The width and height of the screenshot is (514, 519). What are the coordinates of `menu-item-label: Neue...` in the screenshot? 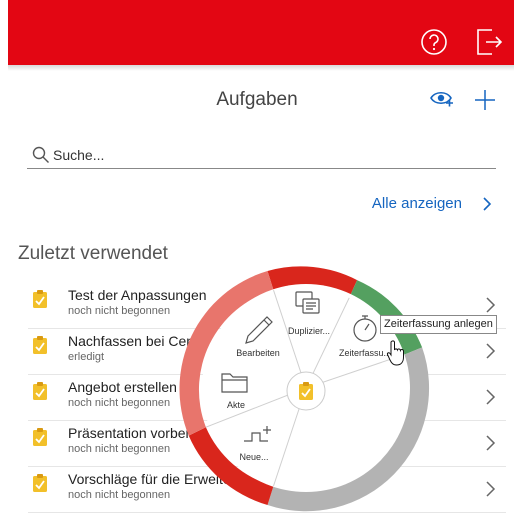 It's located at (253, 457).